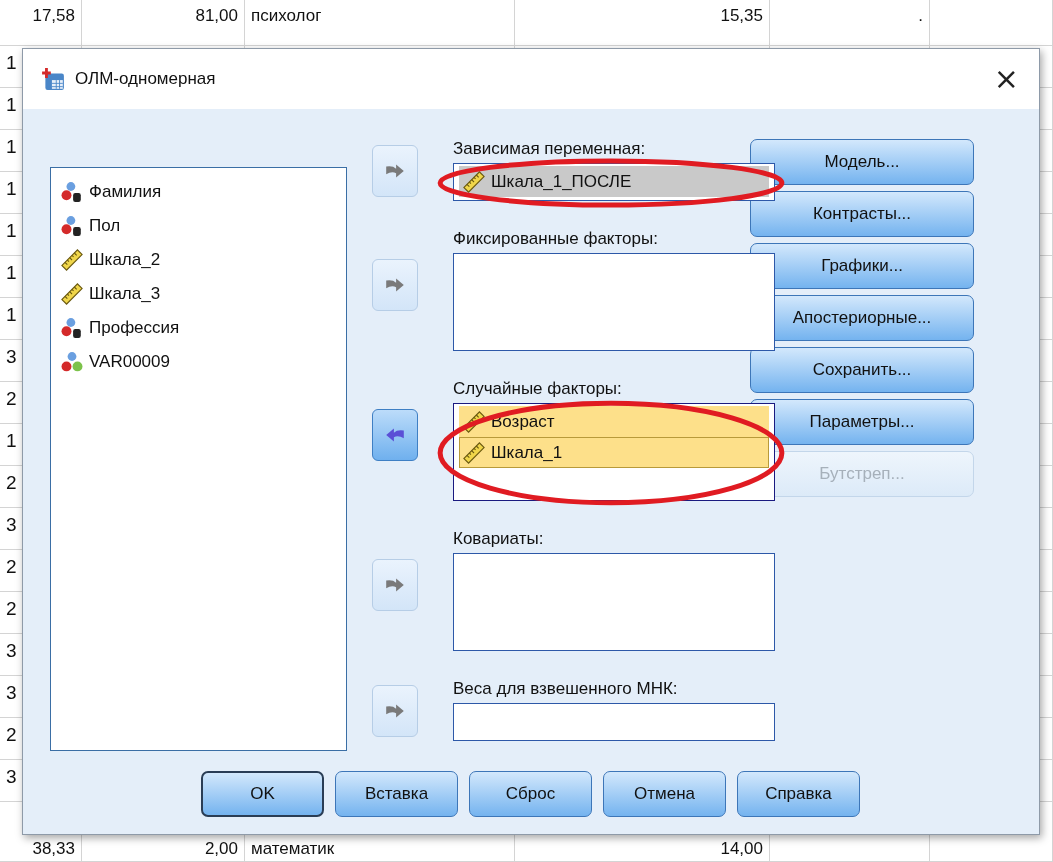  Describe the element at coordinates (798, 794) in the screenshot. I see `dialog-button: Справка` at that location.